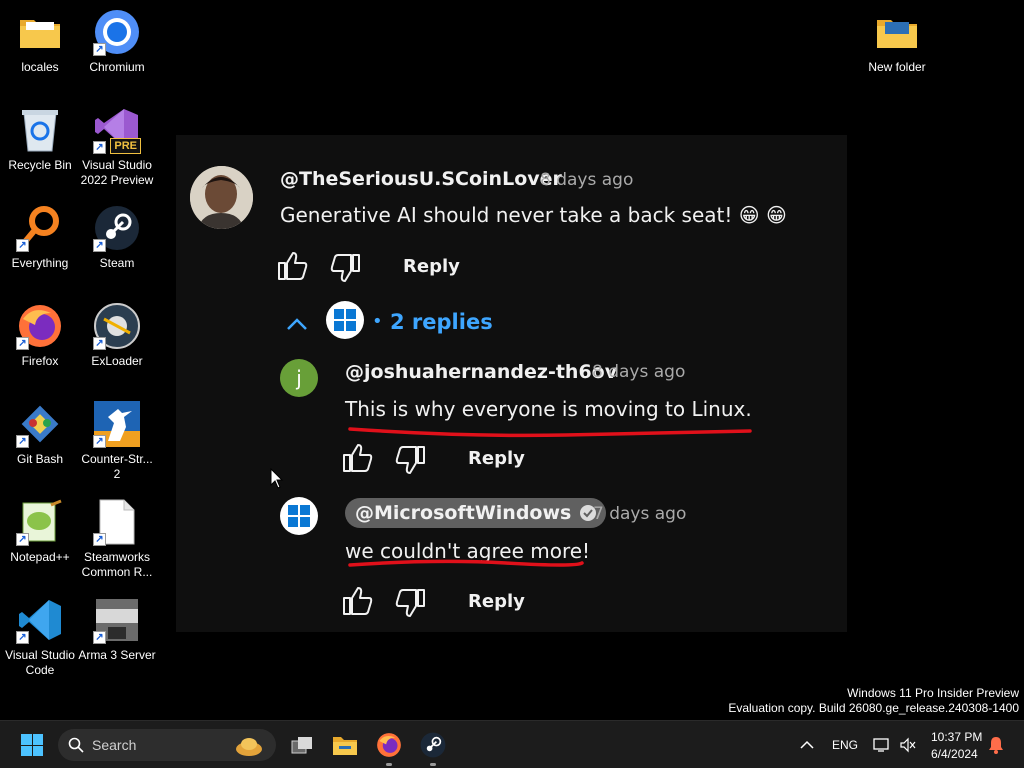 This screenshot has width=1024, height=768. Describe the element at coordinates (956, 737) in the screenshot. I see `clock-time: 10:37 PM` at that location.